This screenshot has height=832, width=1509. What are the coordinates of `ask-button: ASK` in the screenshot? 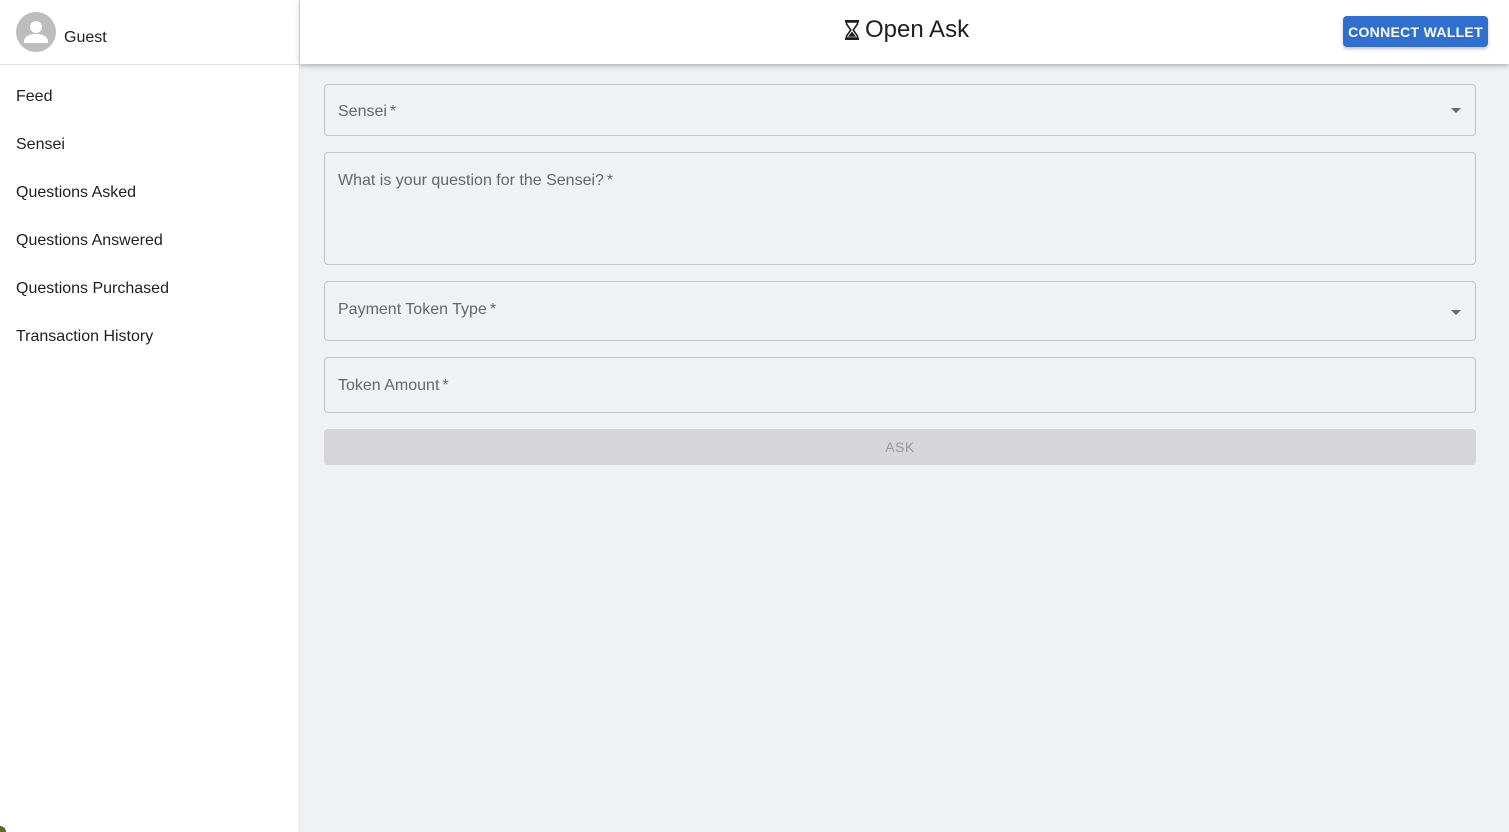 It's located at (900, 447).